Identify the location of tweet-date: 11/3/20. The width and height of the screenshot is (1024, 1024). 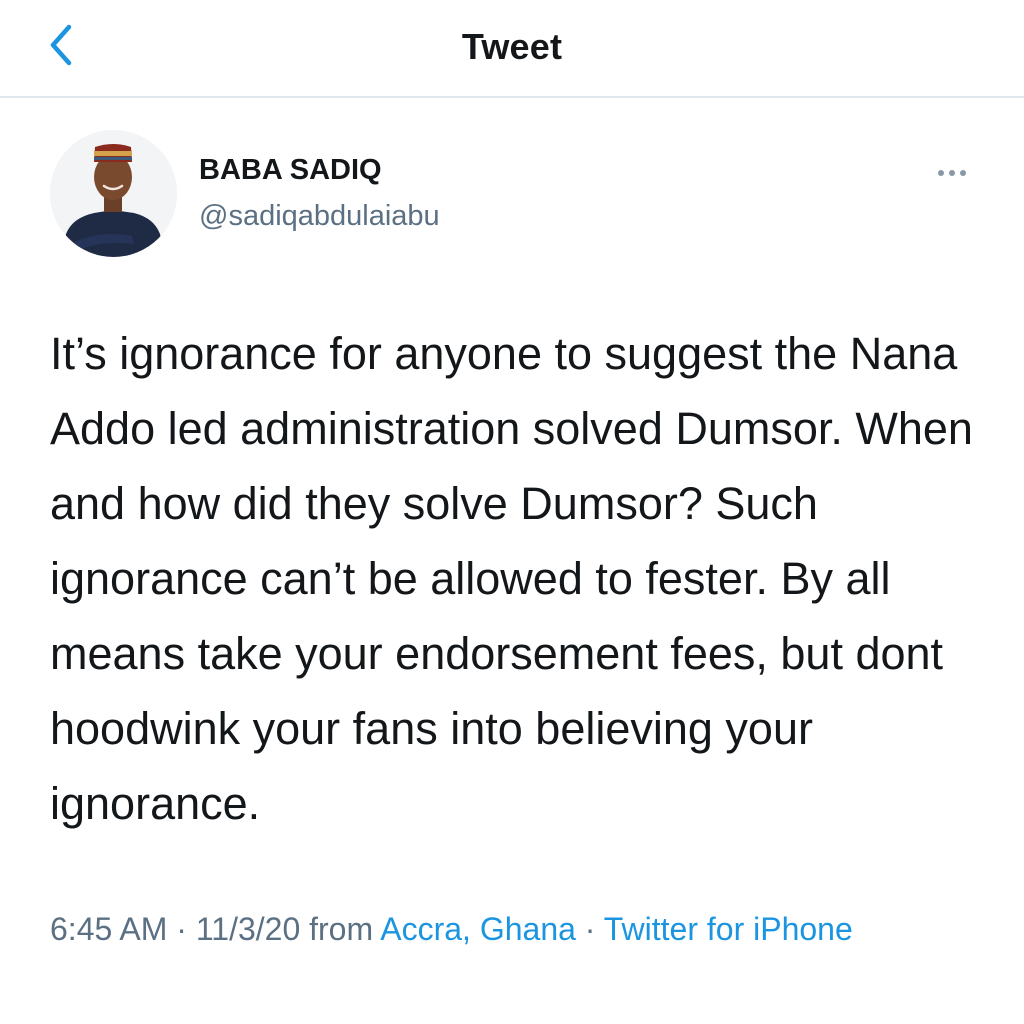
(248, 929).